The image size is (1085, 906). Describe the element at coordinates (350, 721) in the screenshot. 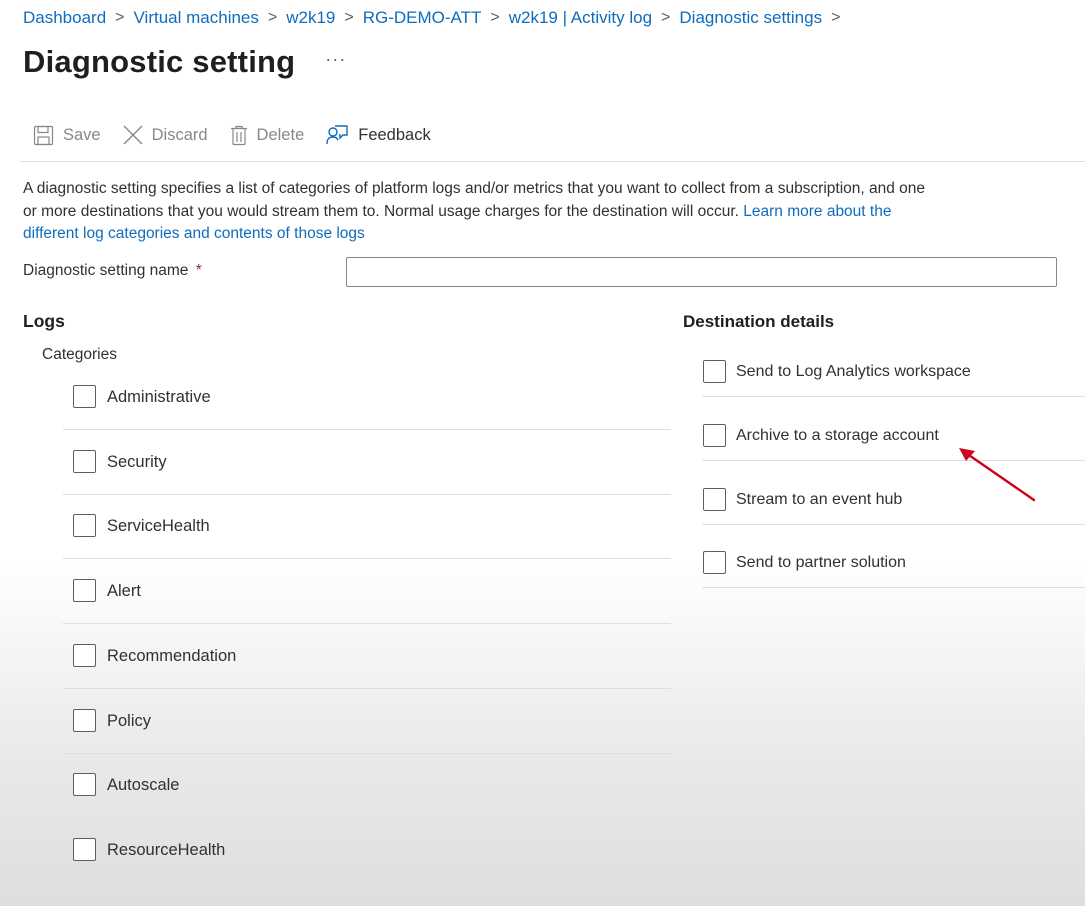

I see `category-row: Policy` at that location.